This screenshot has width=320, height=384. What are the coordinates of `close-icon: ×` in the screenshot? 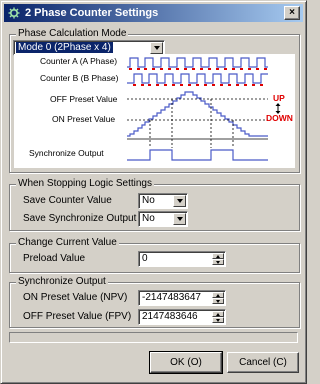 It's located at (292, 12).